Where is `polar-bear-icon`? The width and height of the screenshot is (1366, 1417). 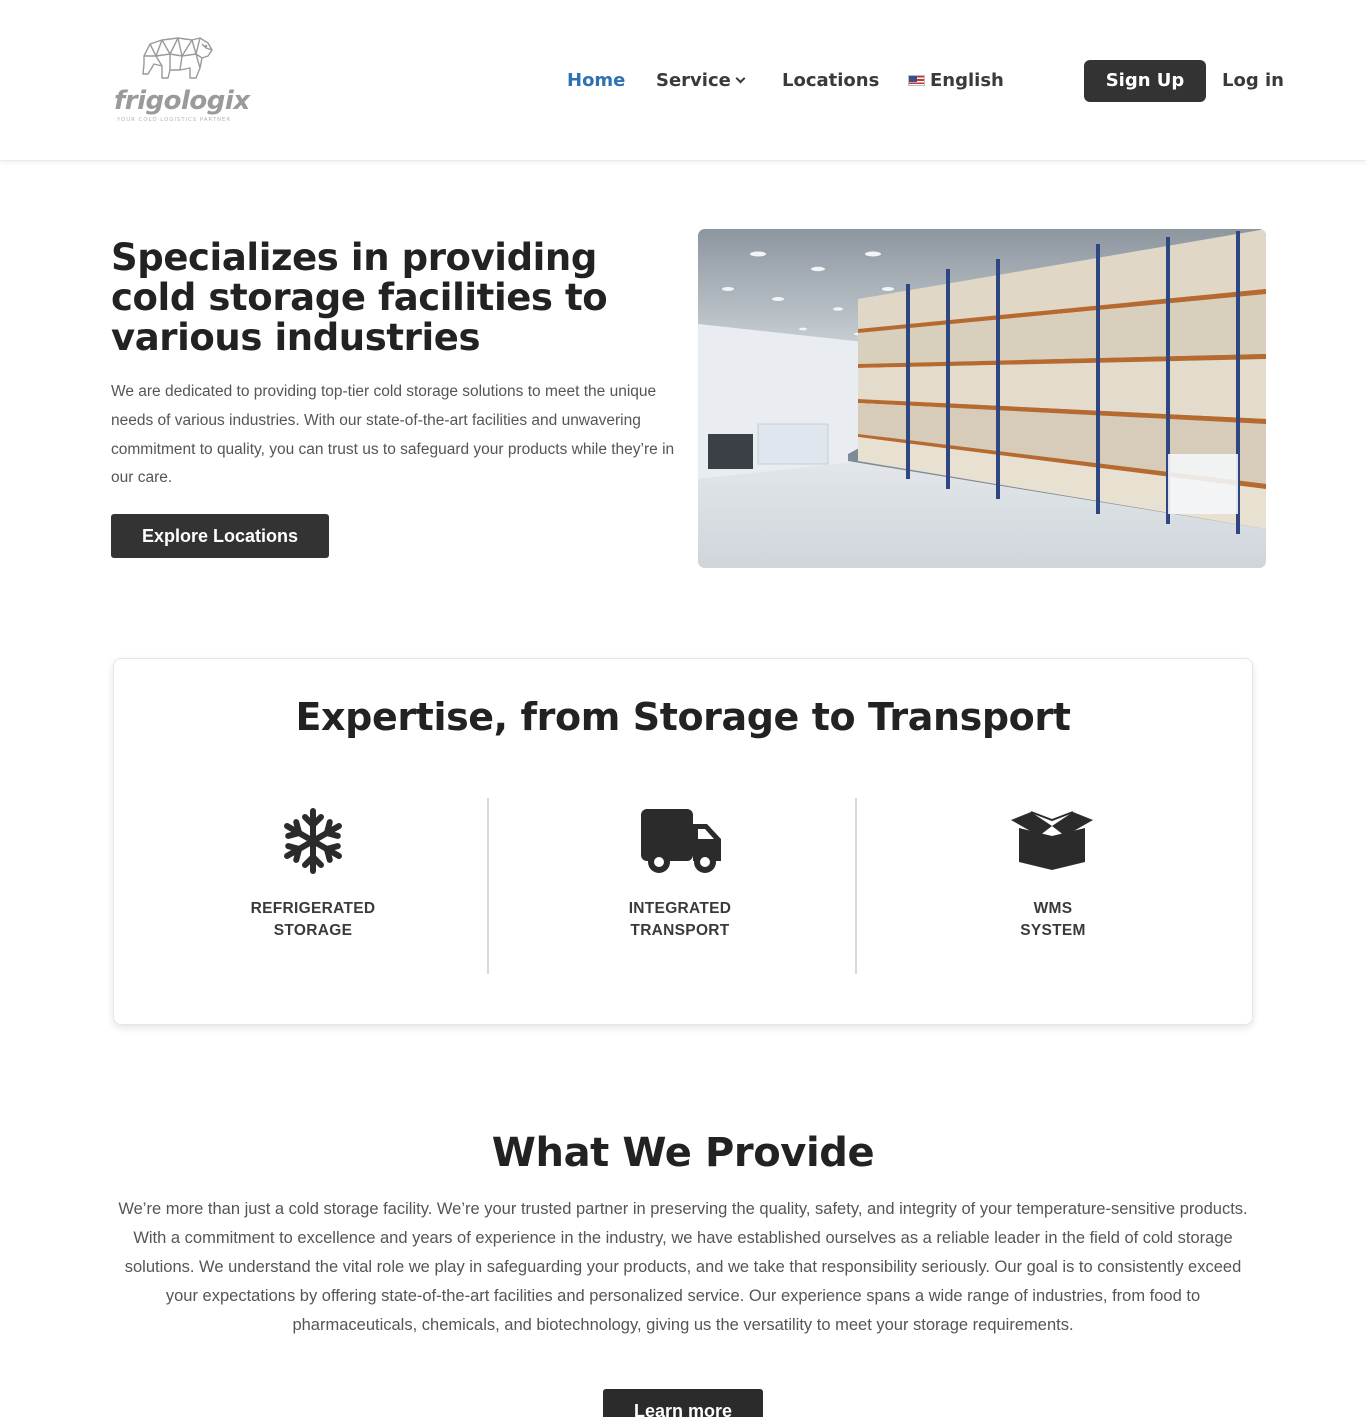 polar-bear-icon is located at coordinates (177, 58).